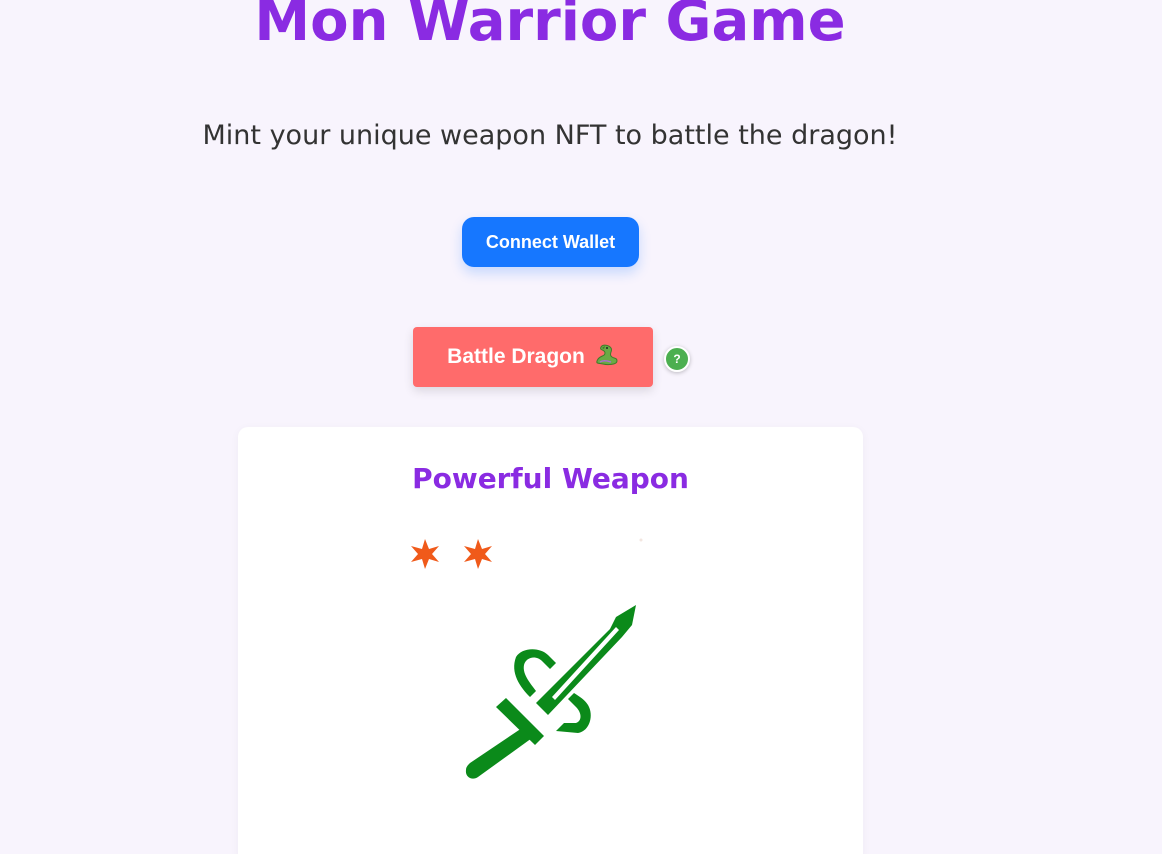  Describe the element at coordinates (550, 27) in the screenshot. I see `page-title: Mon Warrior Game` at that location.